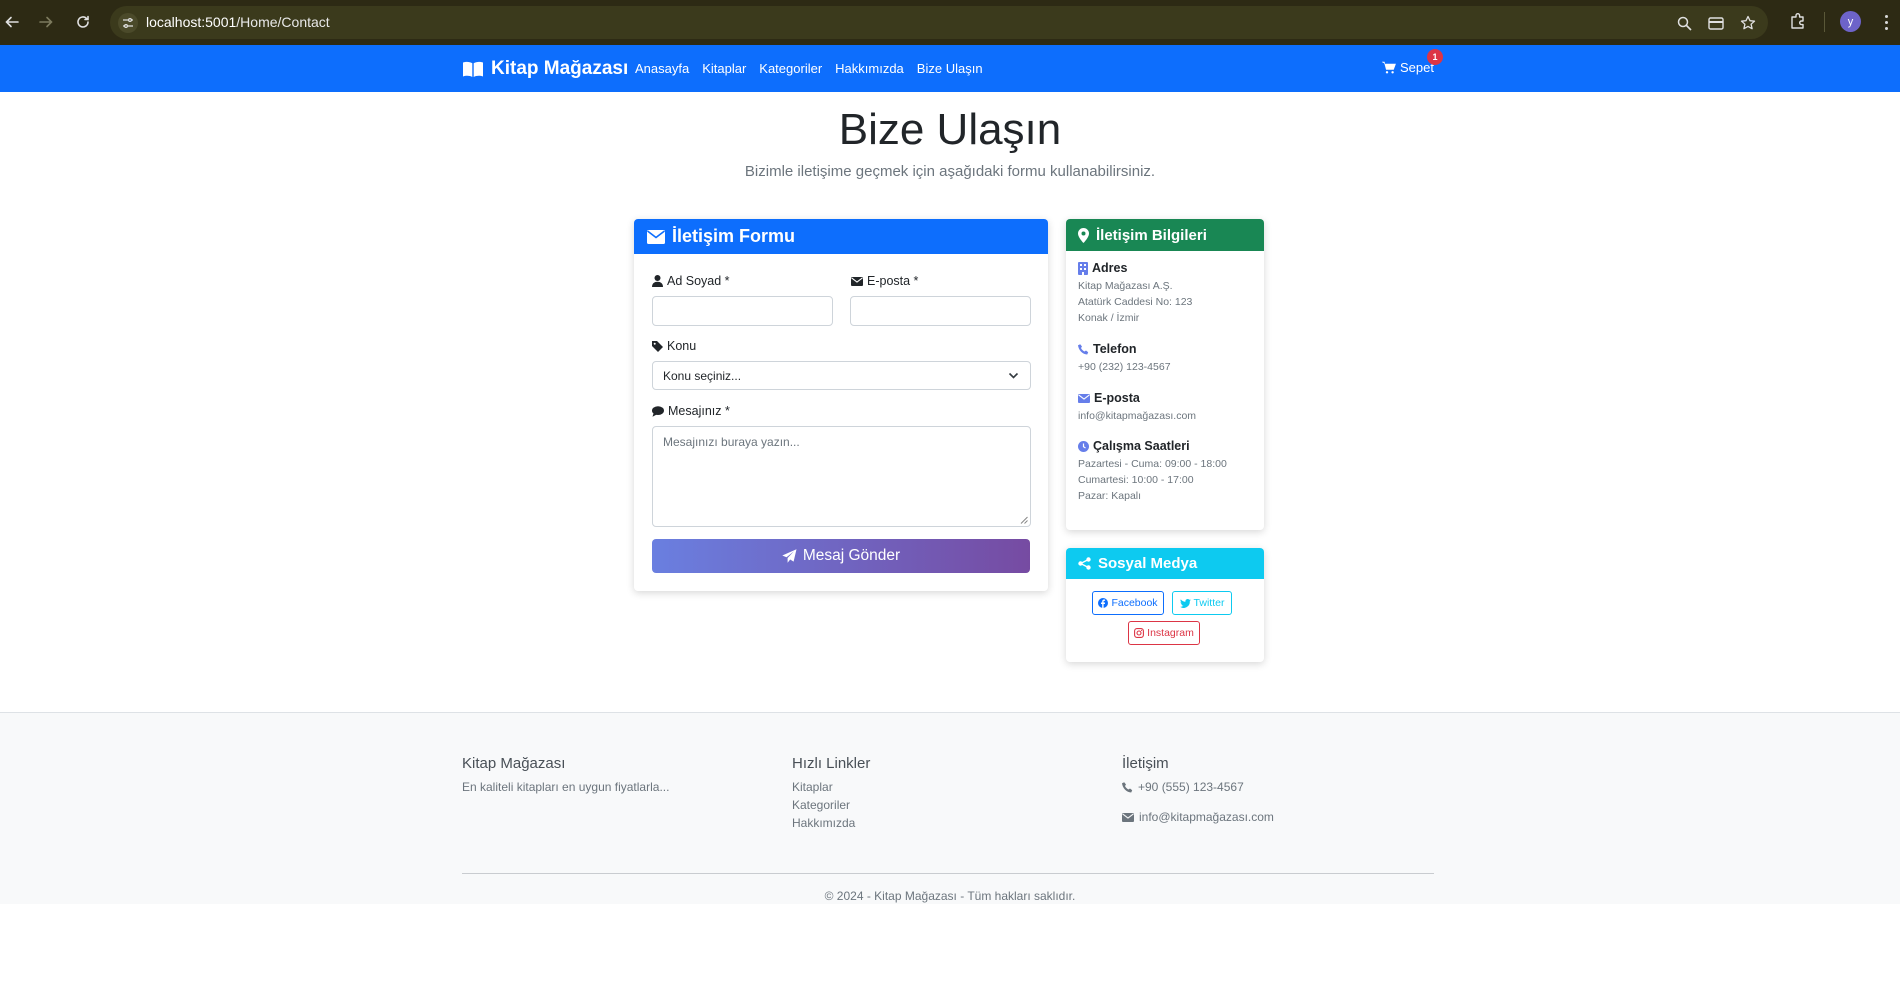  What do you see at coordinates (514, 763) in the screenshot?
I see `footer-about-title: Kitap Mağazası` at bounding box center [514, 763].